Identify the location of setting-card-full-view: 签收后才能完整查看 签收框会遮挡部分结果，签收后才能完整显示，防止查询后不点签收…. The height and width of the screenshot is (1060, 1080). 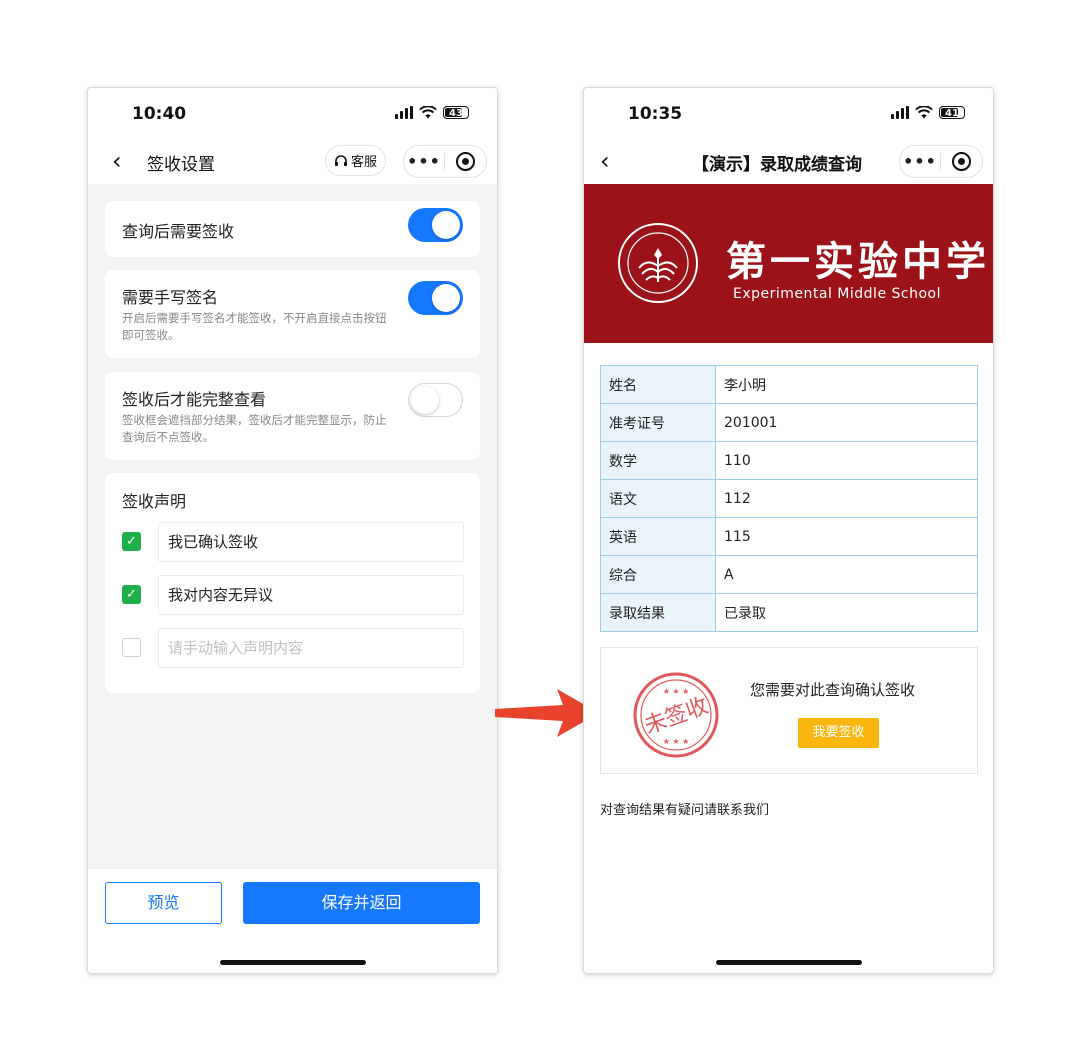
(292, 416).